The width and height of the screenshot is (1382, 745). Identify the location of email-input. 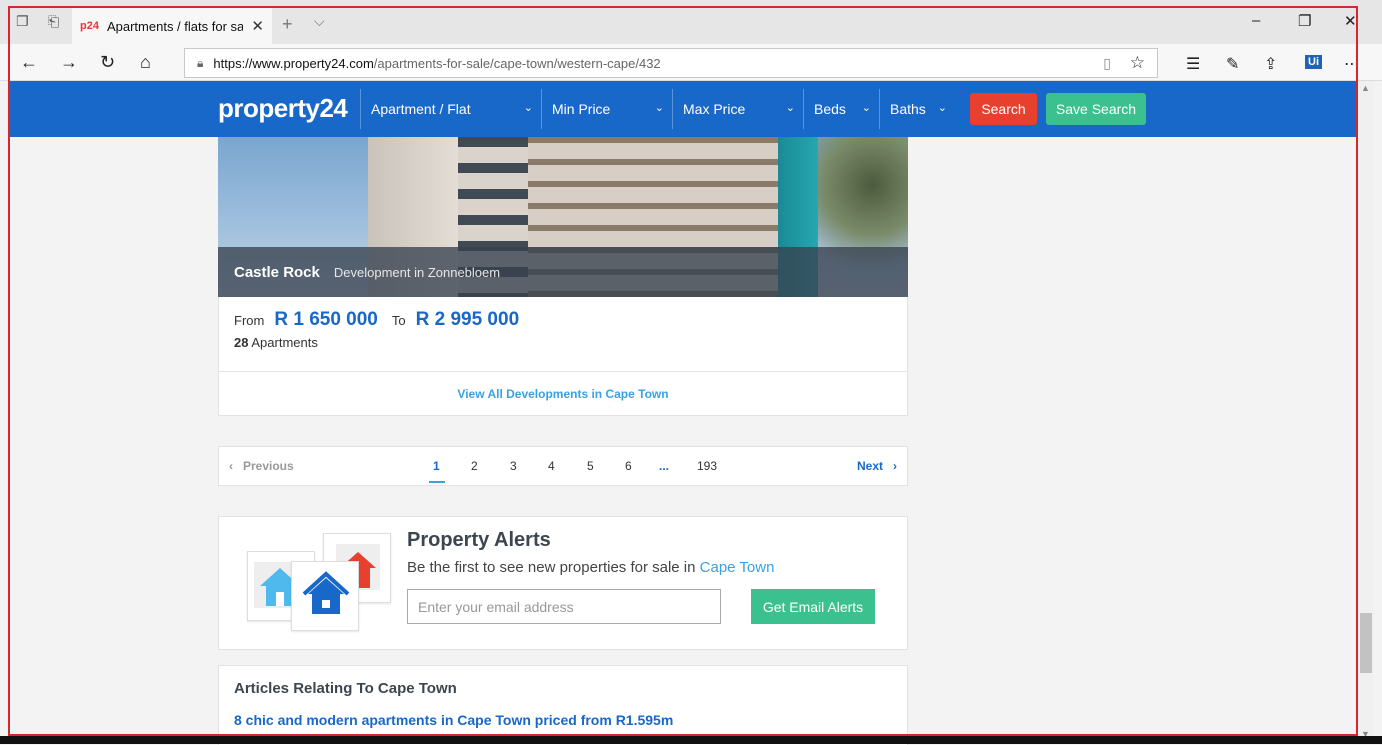
(564, 606).